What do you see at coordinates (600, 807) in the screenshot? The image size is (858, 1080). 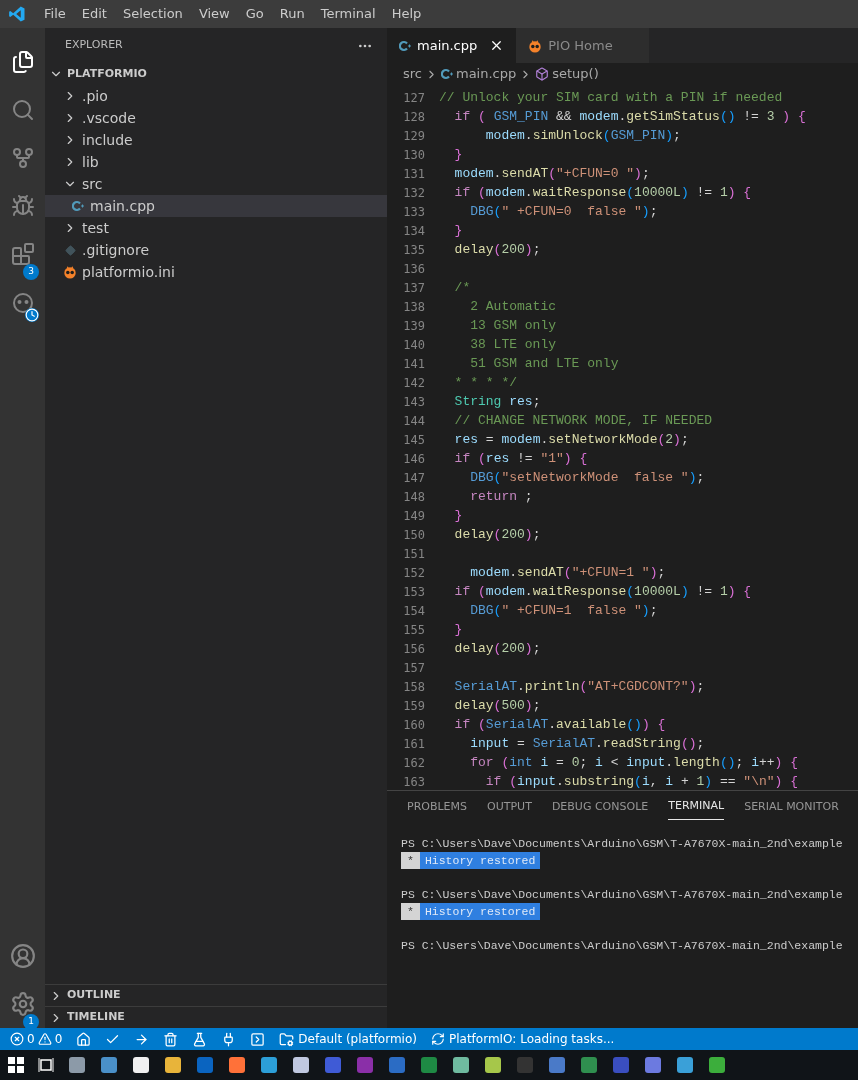 I see `panel-tab: DEBUG CONSOLE` at bounding box center [600, 807].